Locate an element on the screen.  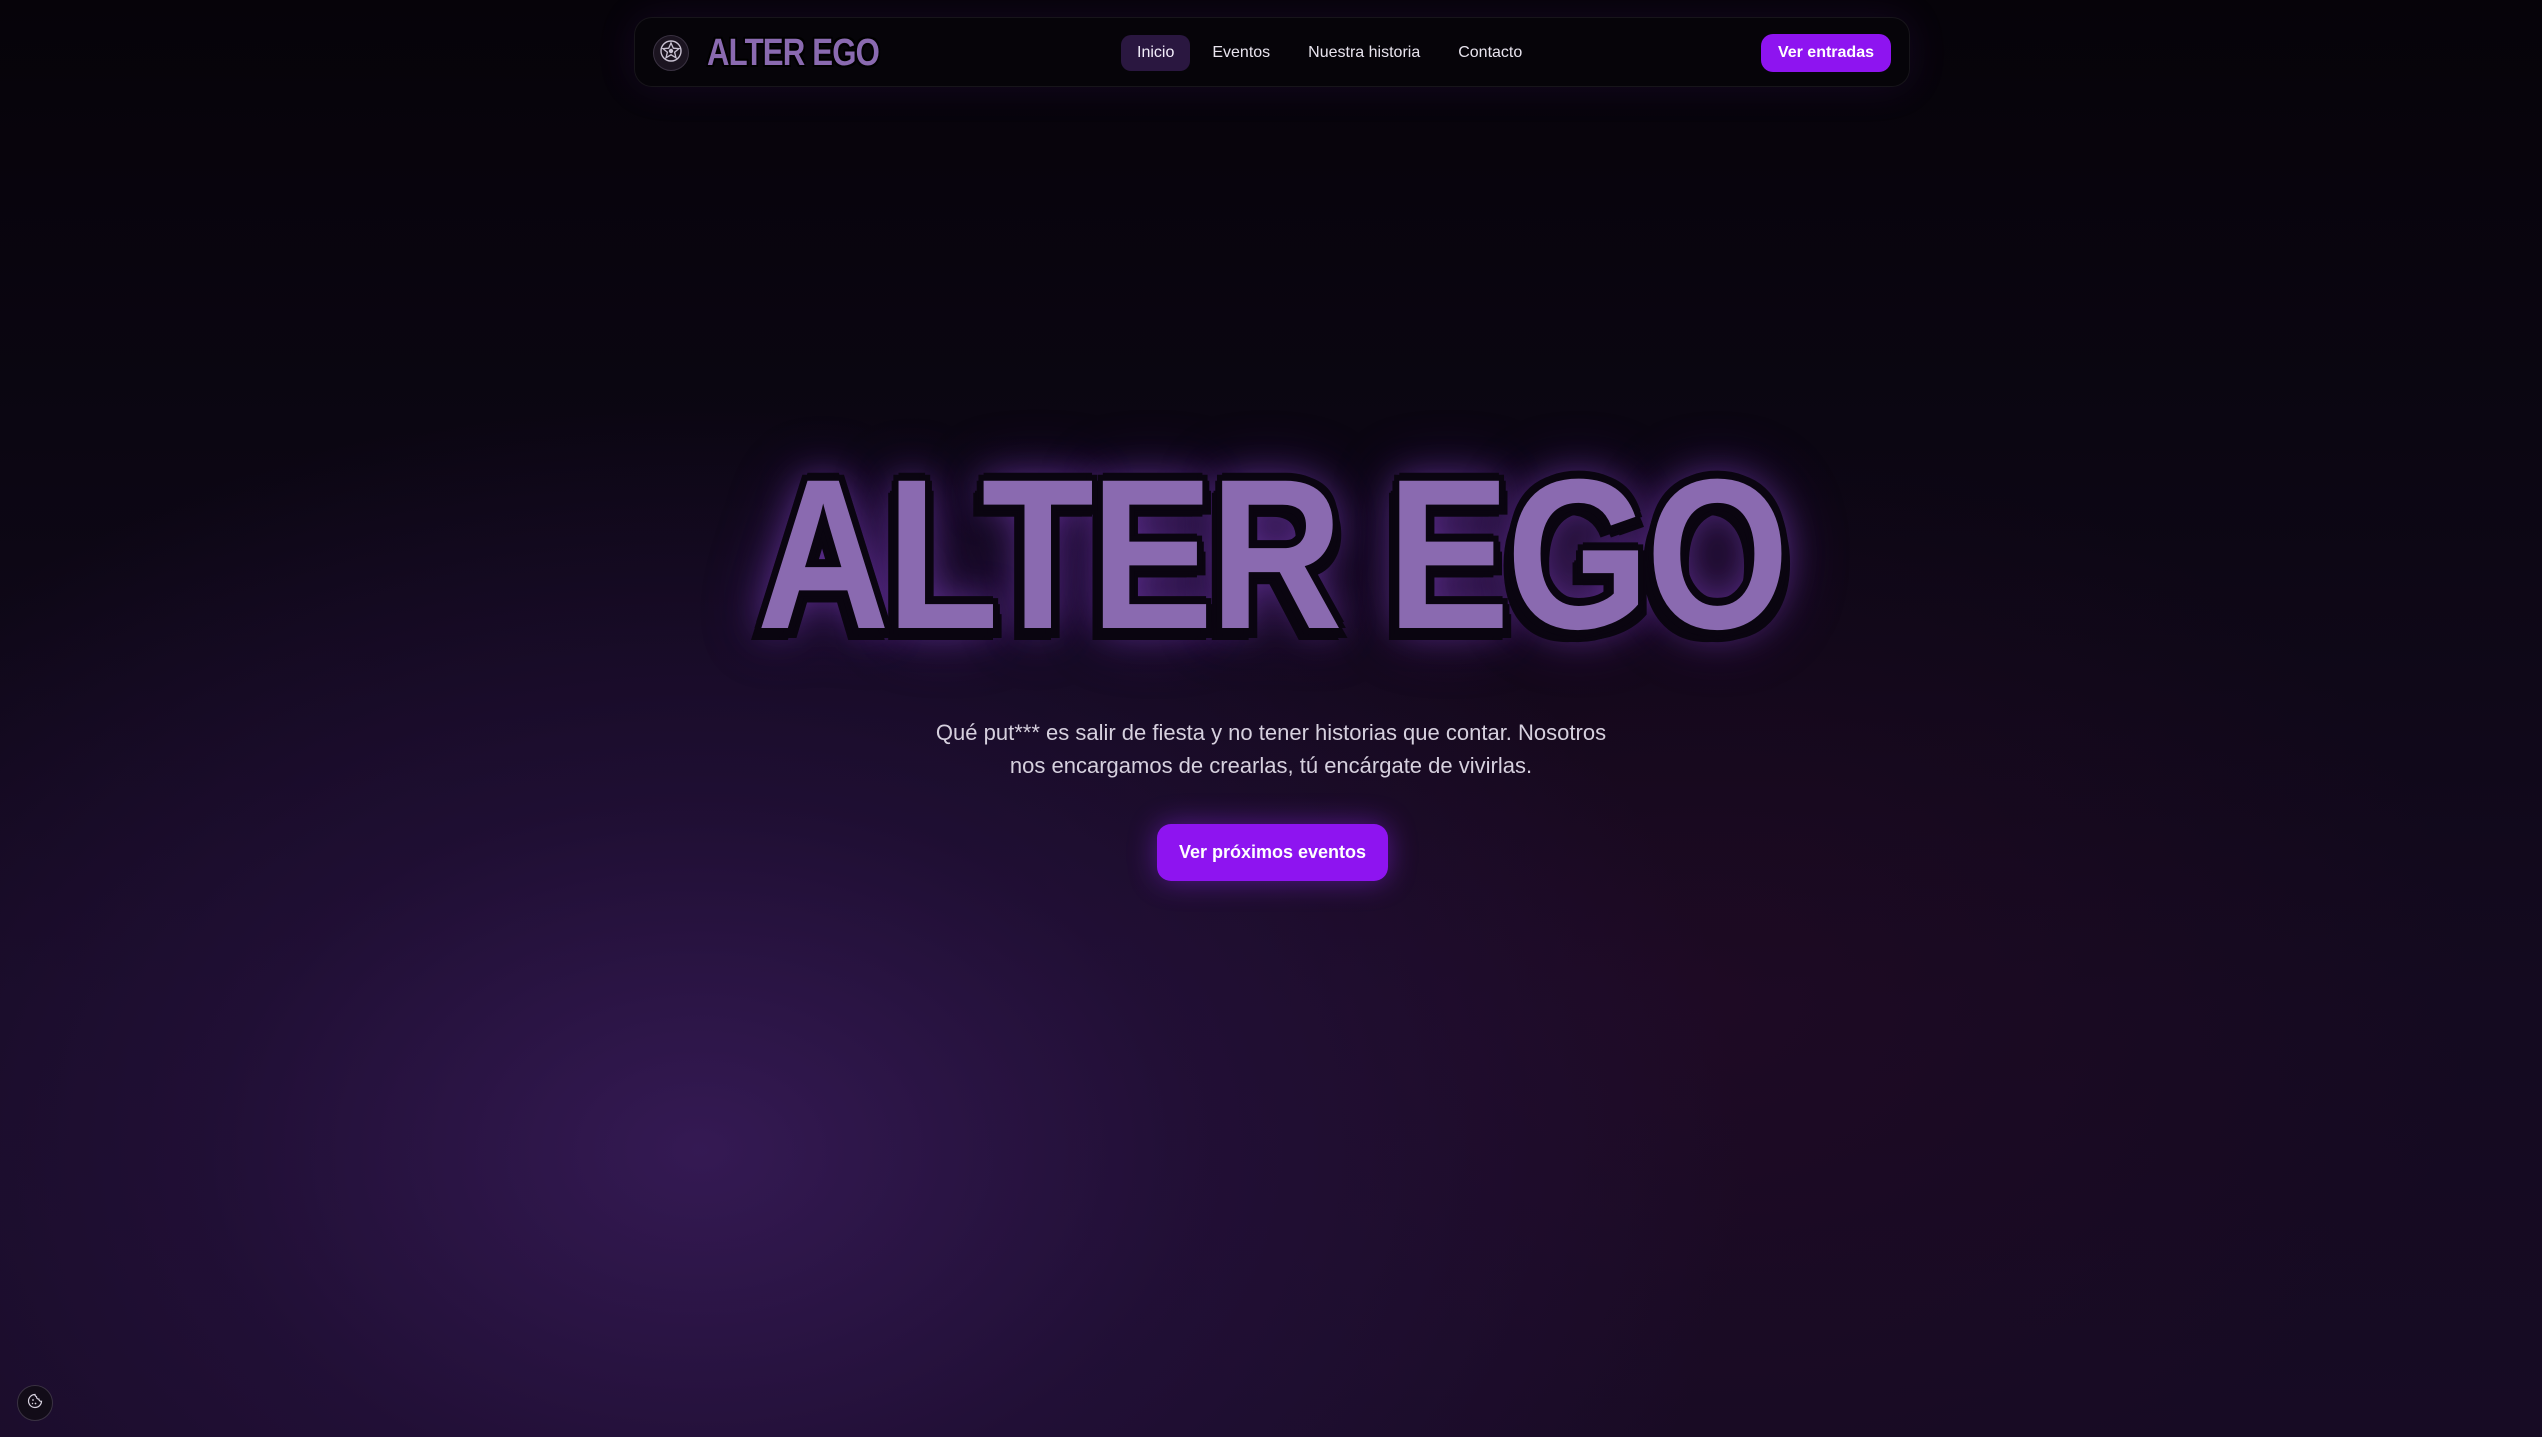
nav-links: Inicio Eventos Nuestra historia Contacto is located at coordinates (1329, 53).